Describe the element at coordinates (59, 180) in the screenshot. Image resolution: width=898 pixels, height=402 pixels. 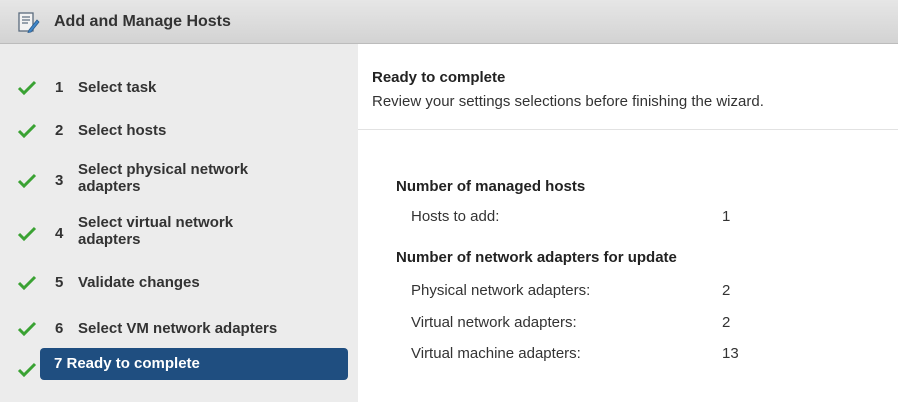
I see `step-number: 3` at that location.